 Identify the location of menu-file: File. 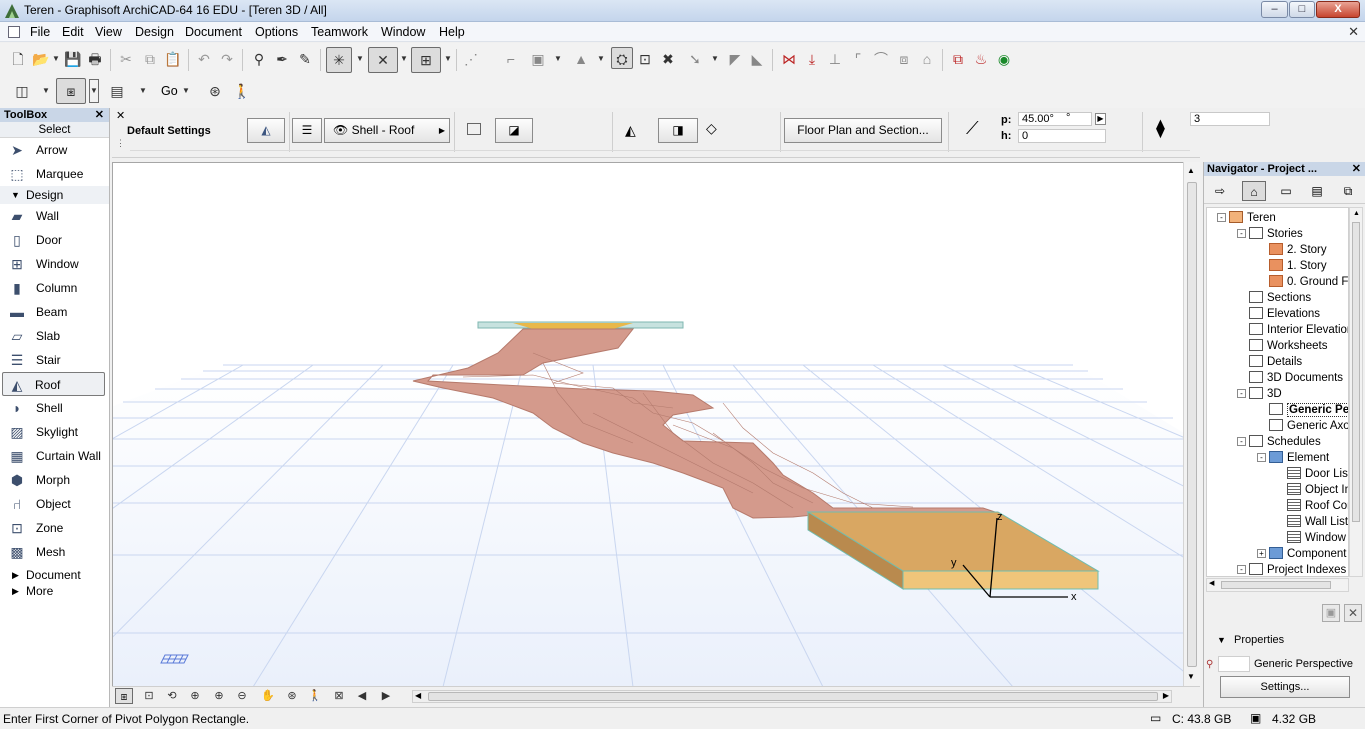
(40, 32).